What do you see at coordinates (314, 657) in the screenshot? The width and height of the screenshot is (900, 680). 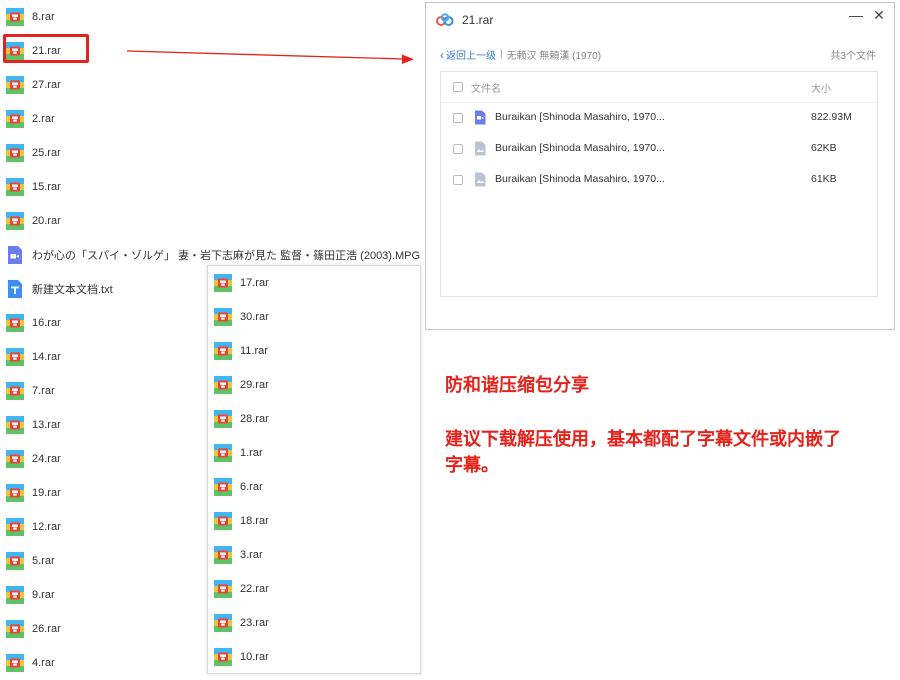 I see `file-row-10-rar: 10.rar` at bounding box center [314, 657].